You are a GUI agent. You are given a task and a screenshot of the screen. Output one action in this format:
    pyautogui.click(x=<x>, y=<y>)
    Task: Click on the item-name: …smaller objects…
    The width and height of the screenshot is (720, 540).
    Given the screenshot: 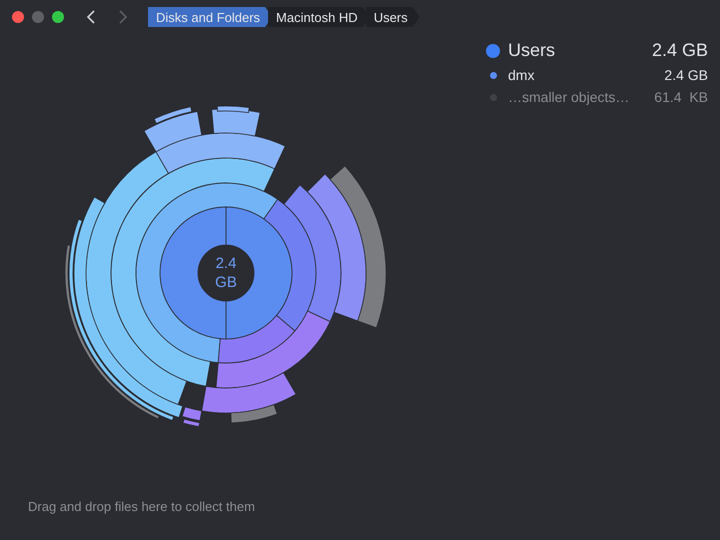 What is the action you would take?
    pyautogui.click(x=577, y=97)
    